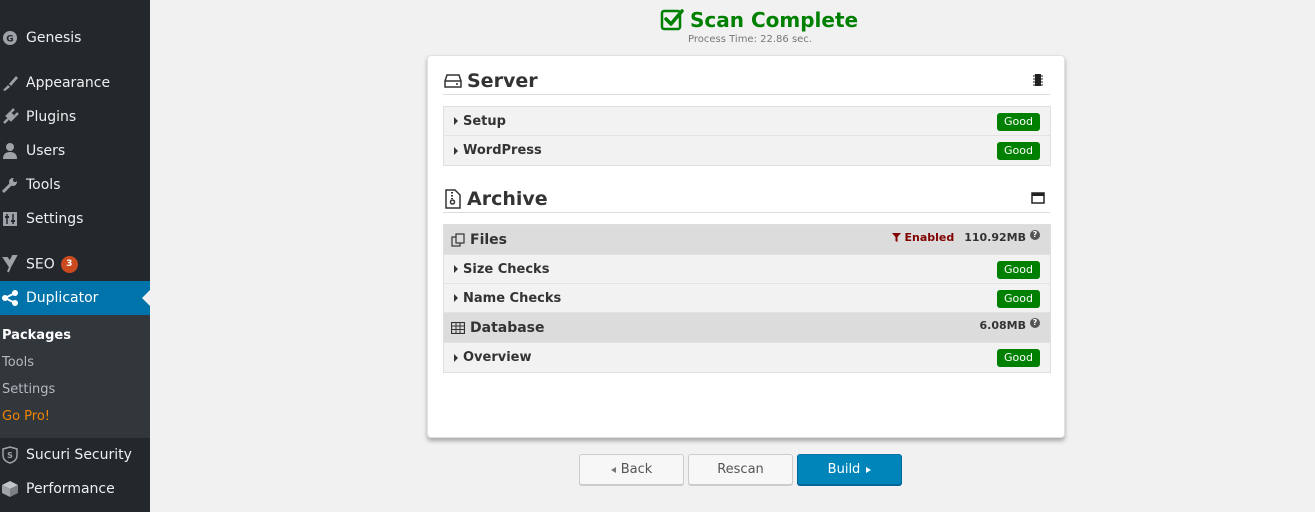  What do you see at coordinates (458, 328) in the screenshot?
I see `table-icon` at bounding box center [458, 328].